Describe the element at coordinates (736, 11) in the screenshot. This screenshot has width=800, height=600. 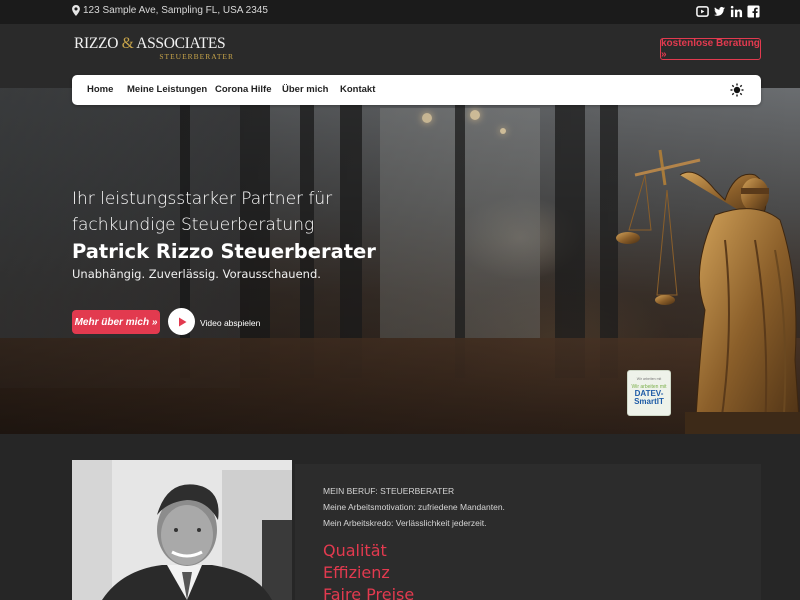
I see `linkedin-icon` at that location.